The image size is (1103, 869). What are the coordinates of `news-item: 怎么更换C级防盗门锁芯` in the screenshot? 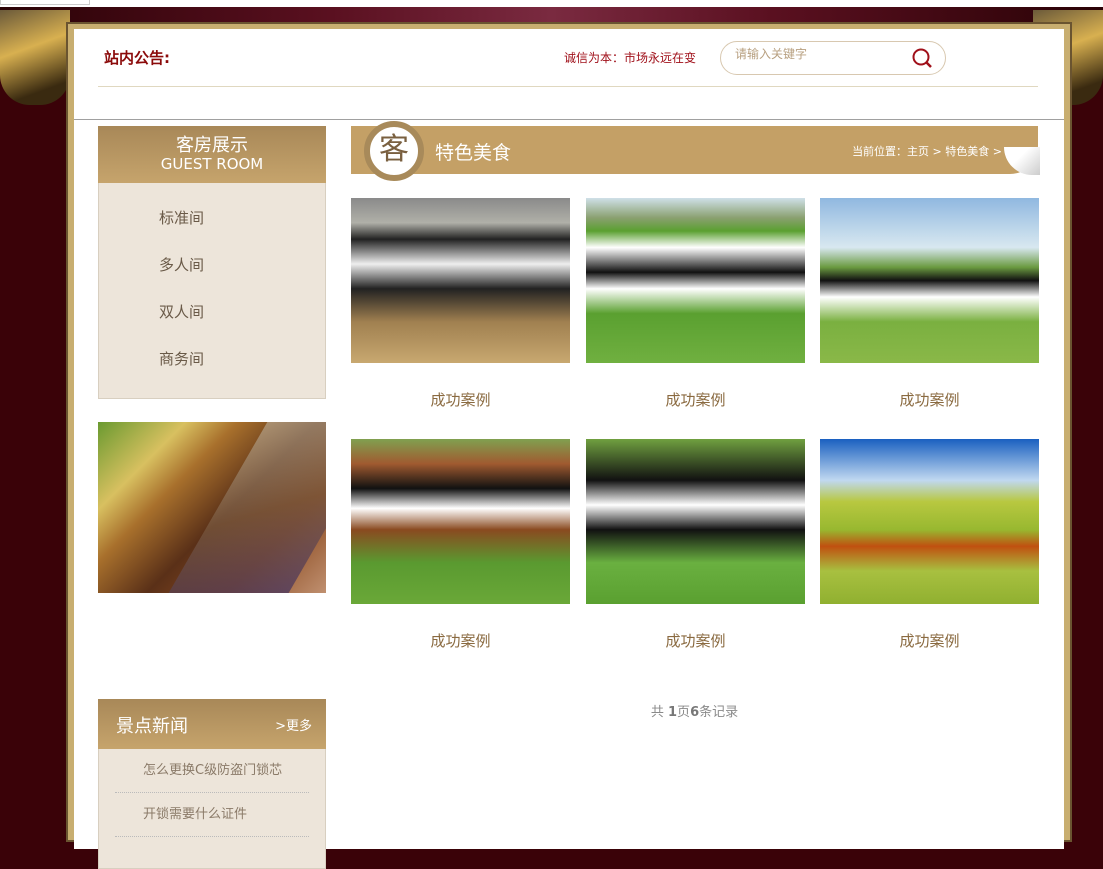 It's located at (212, 771).